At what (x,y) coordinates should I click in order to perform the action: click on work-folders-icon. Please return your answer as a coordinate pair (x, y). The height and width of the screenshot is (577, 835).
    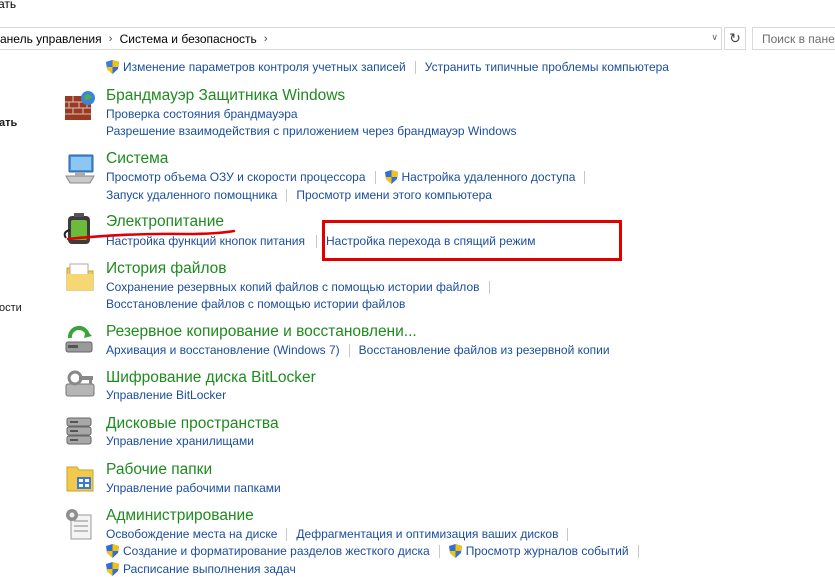
    Looking at the image, I should click on (80, 479).